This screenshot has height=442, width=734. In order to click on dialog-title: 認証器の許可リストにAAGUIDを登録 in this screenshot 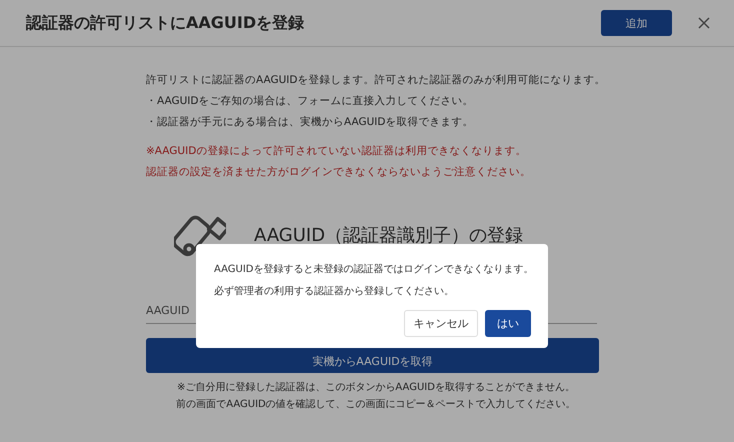, I will do `click(166, 23)`.